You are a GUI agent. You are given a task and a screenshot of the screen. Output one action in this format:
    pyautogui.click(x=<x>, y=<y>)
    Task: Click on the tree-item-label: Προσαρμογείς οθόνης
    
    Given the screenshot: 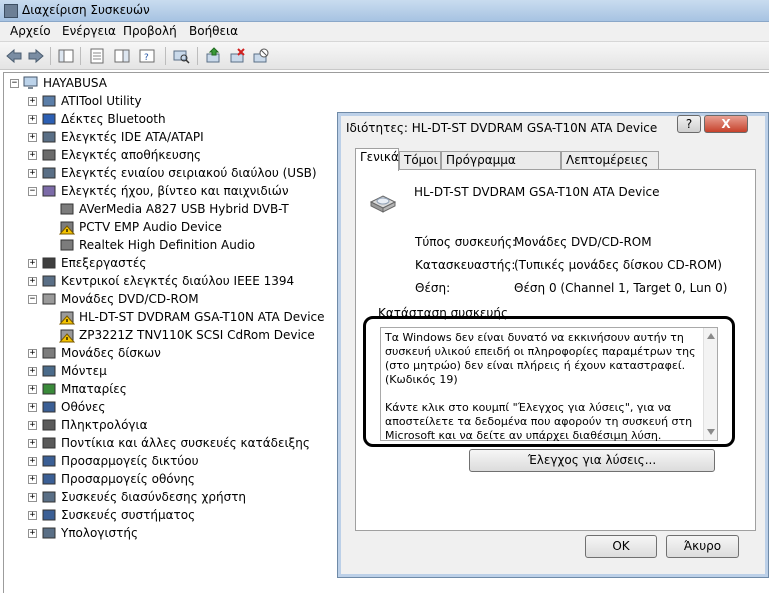 What is the action you would take?
    pyautogui.click(x=128, y=479)
    